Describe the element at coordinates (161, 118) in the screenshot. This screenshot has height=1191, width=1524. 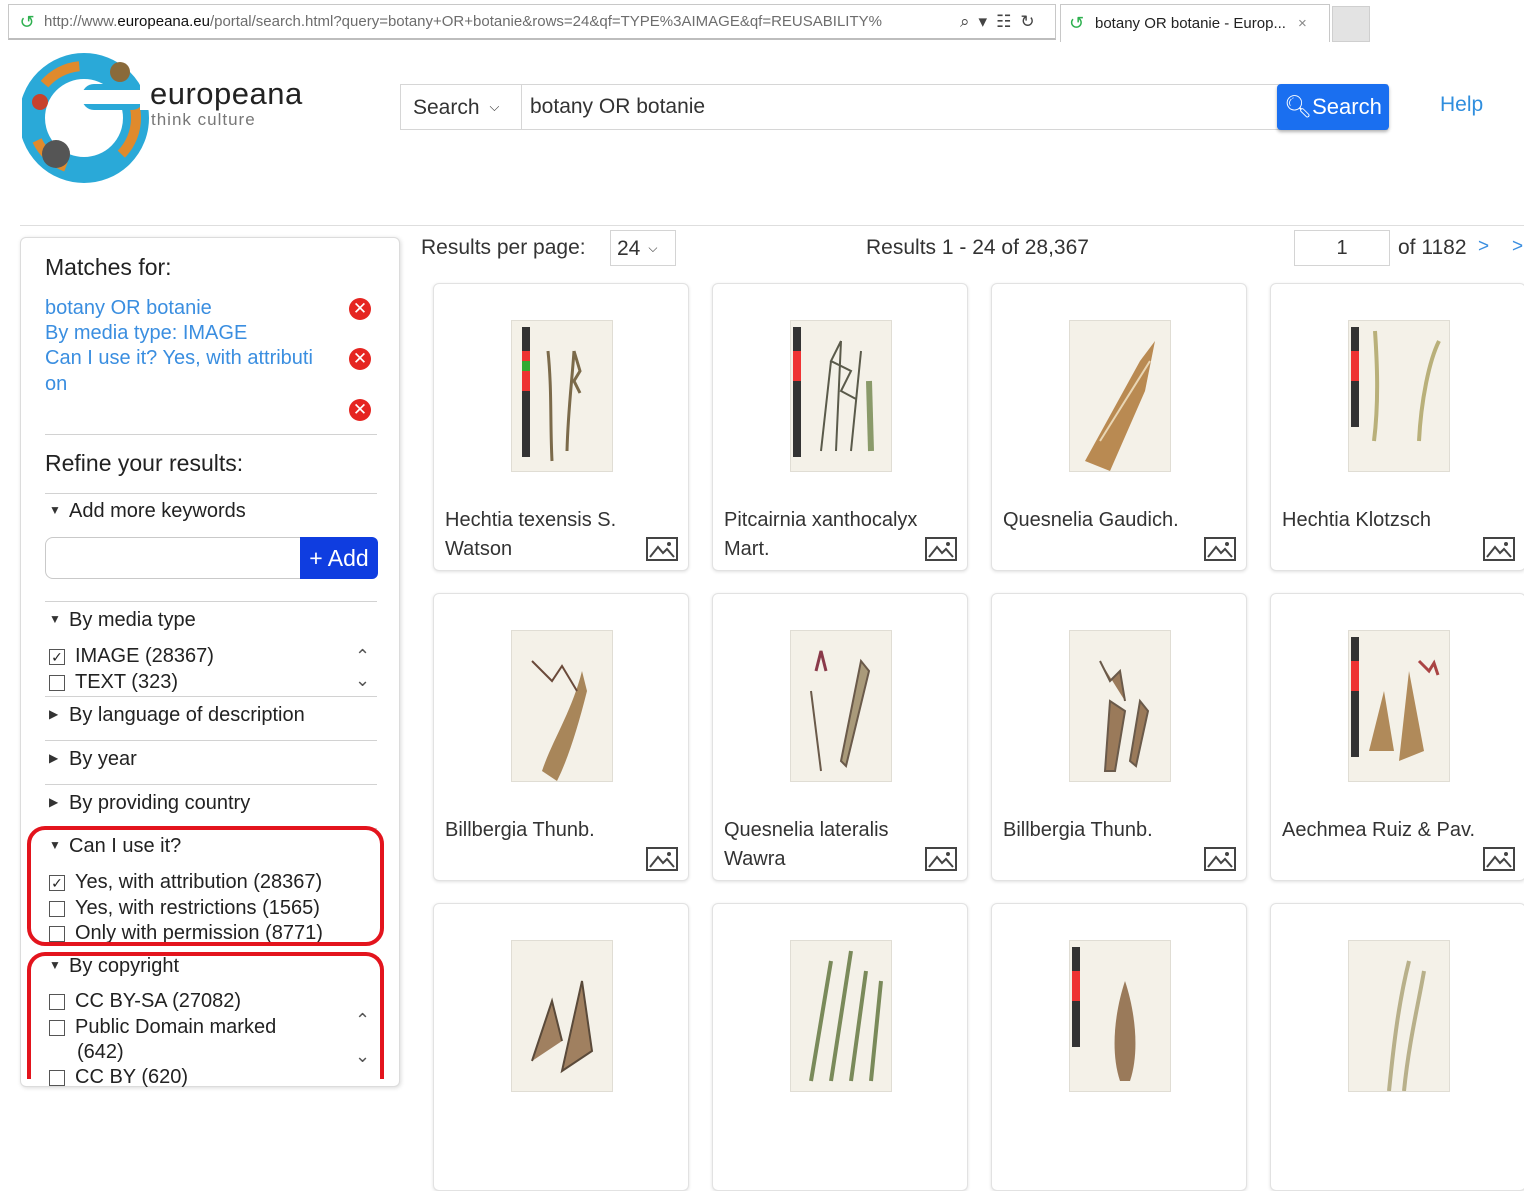
I see `europeana-logo: europeana think culture` at that location.